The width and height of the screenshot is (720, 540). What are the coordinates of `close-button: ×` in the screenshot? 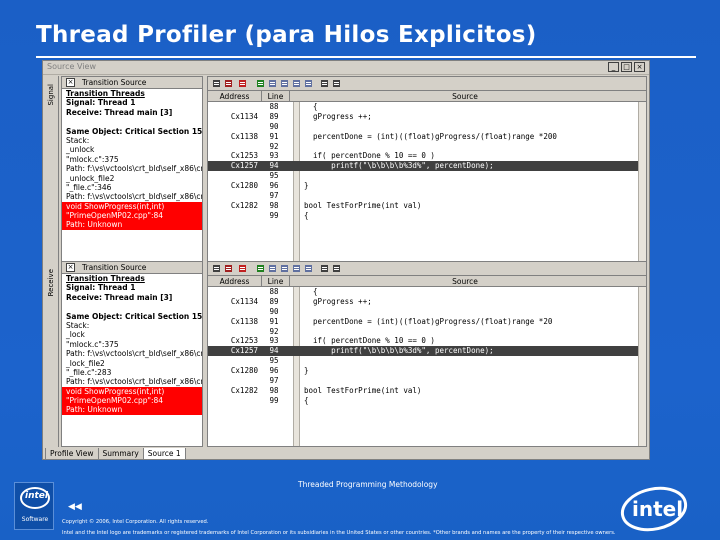 It's located at (639, 67).